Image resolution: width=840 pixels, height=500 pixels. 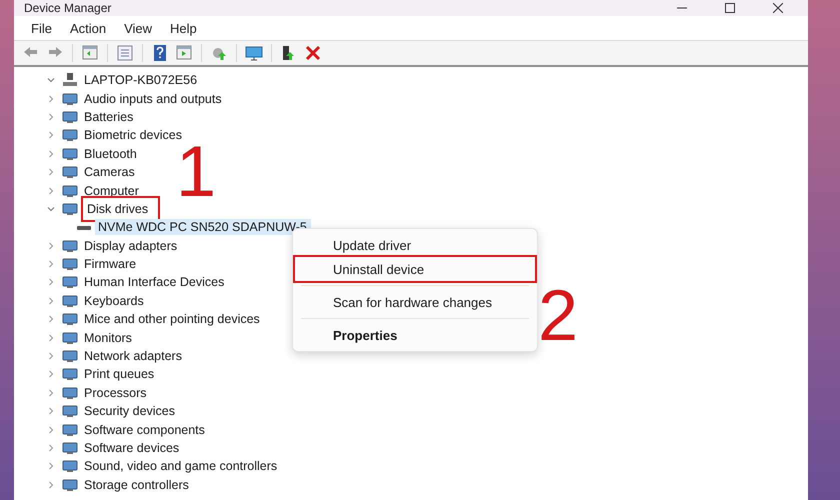 I want to click on menu-item: Help, so click(x=183, y=28).